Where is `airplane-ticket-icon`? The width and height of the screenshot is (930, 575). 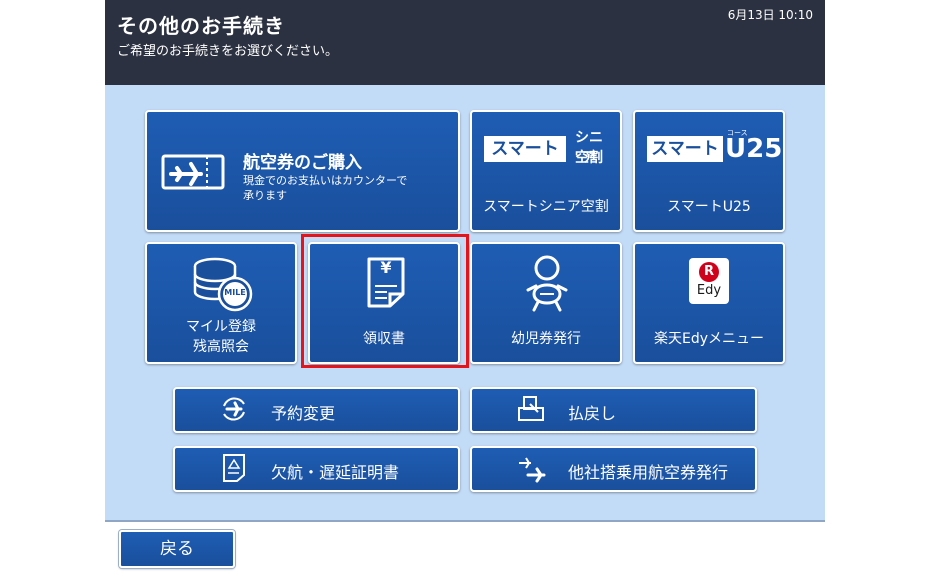
airplane-ticket-icon is located at coordinates (193, 172).